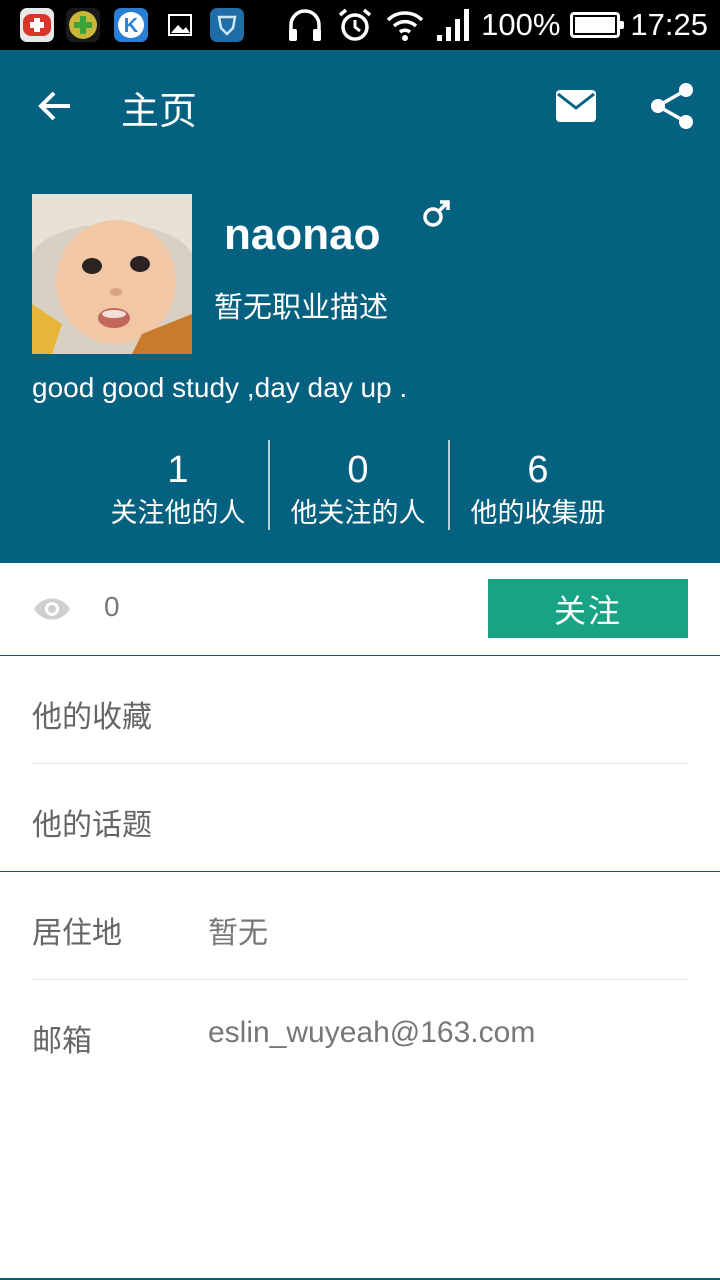 The image size is (720, 1280). What do you see at coordinates (227, 25) in the screenshot?
I see `shield-app-icon` at bounding box center [227, 25].